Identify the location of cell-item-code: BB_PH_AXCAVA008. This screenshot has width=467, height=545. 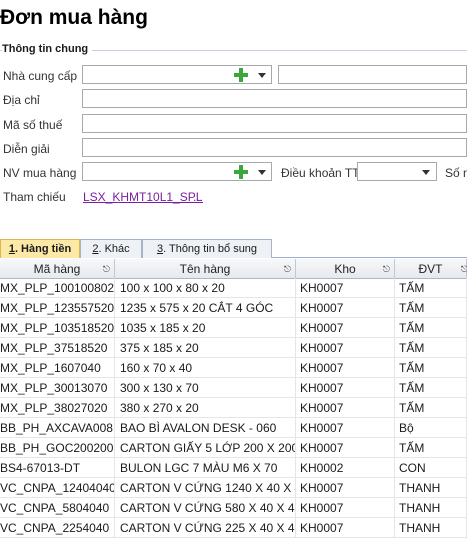
(57, 428).